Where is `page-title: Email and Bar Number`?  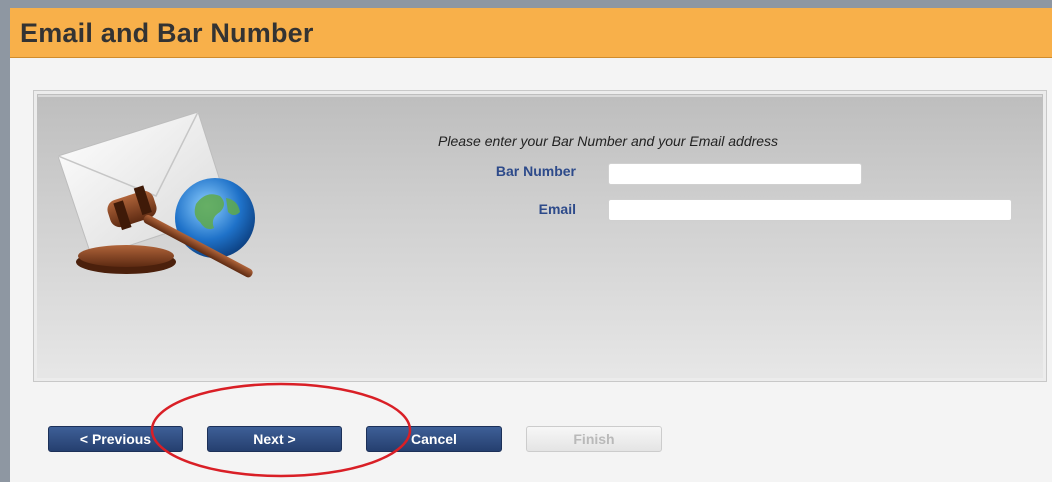
page-title: Email and Bar Number is located at coordinates (167, 33).